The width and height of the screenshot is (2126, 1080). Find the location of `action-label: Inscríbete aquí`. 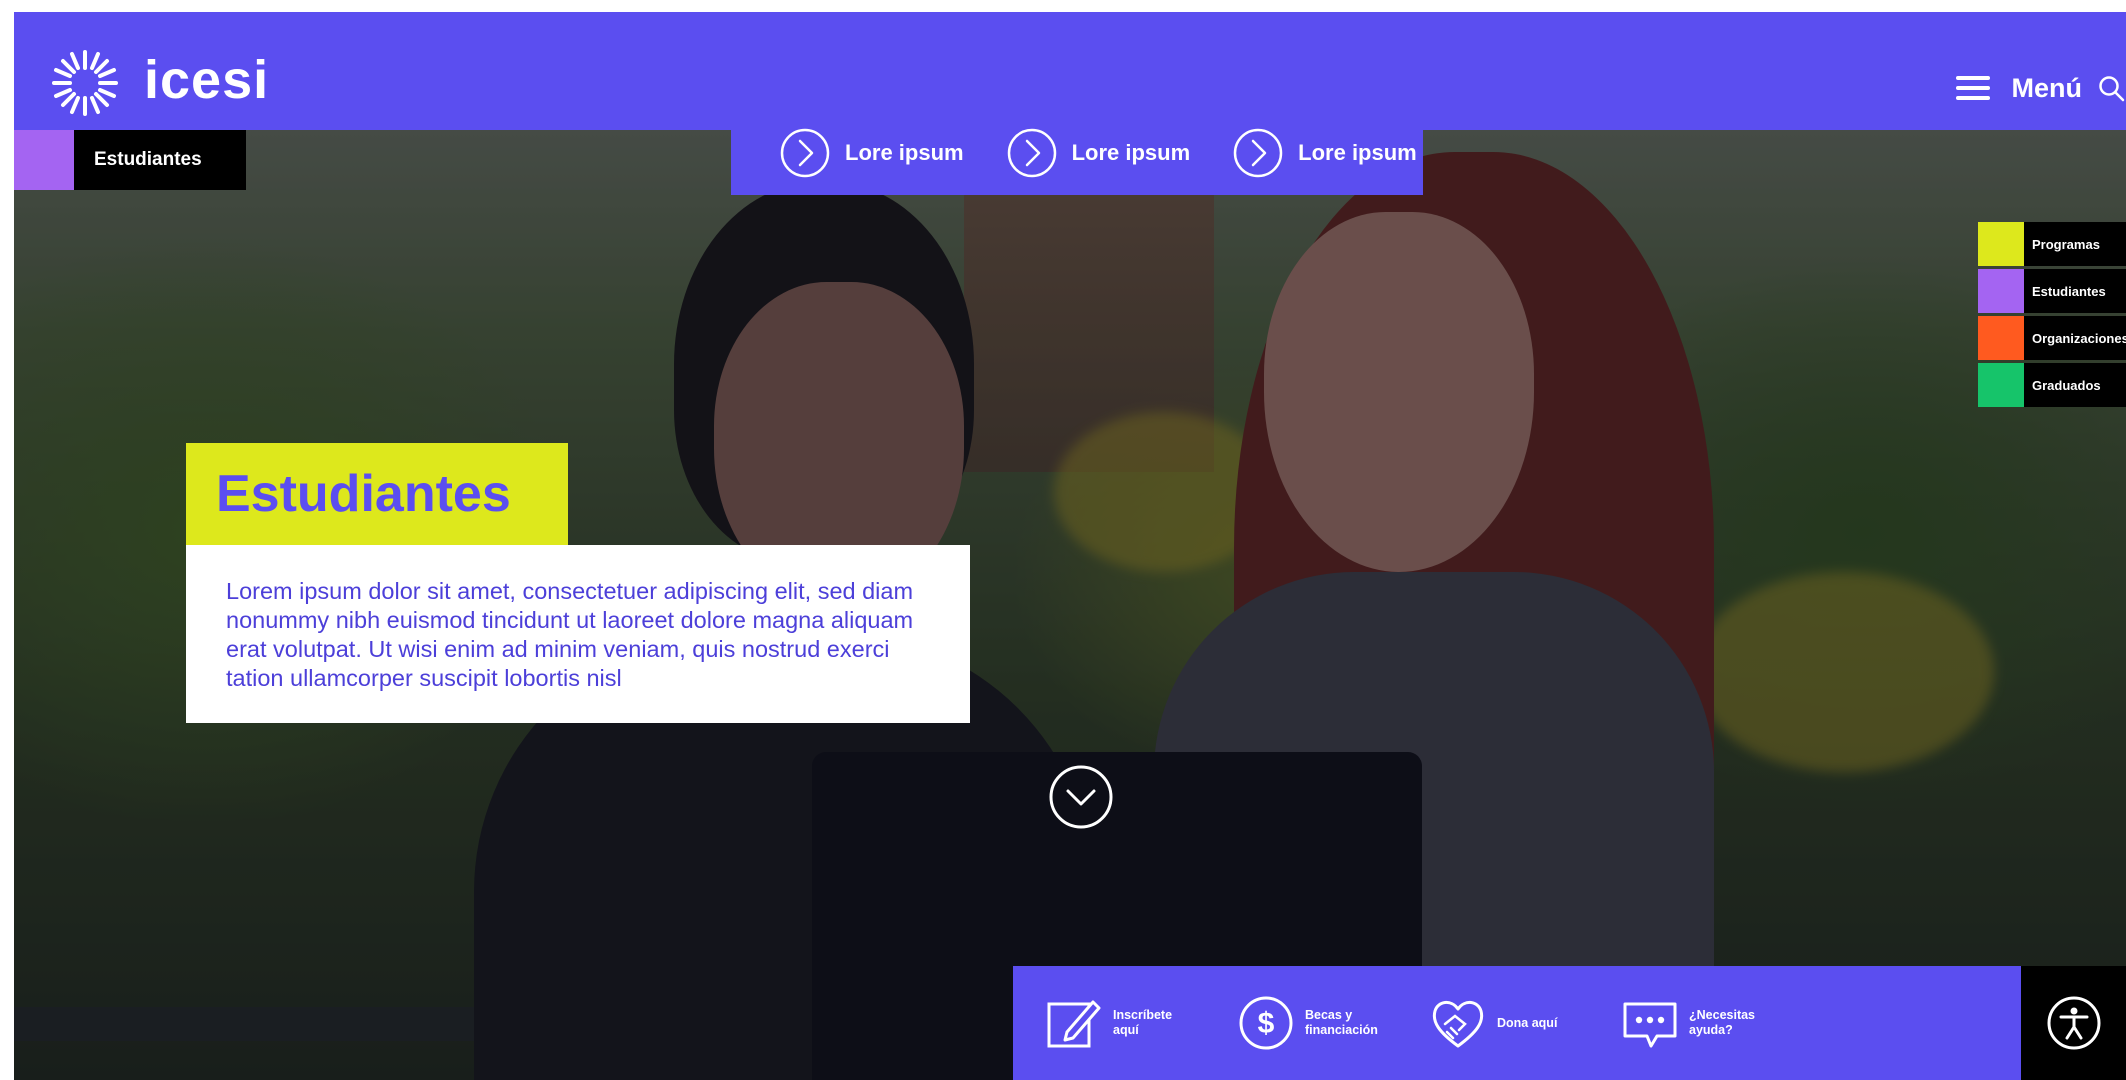

action-label: Inscríbete aquí is located at coordinates (1143, 1022).